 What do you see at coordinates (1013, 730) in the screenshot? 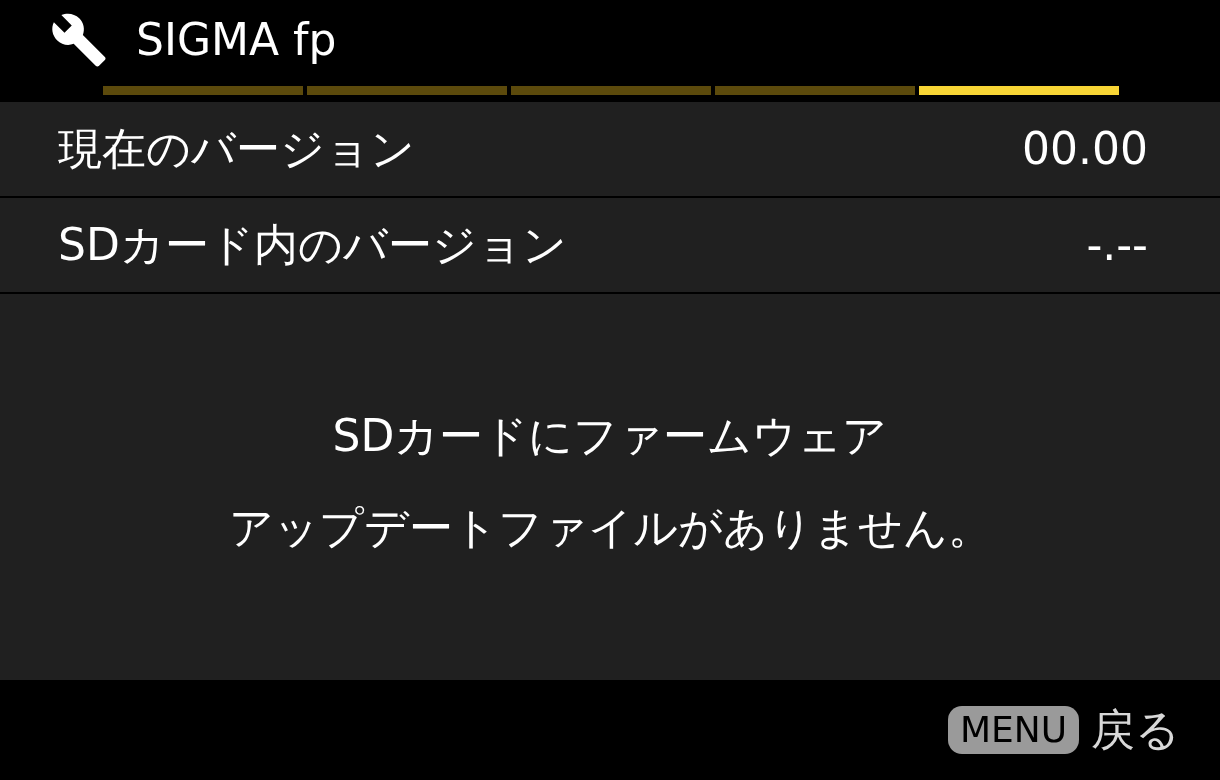
I see `menu-key: MENU` at bounding box center [1013, 730].